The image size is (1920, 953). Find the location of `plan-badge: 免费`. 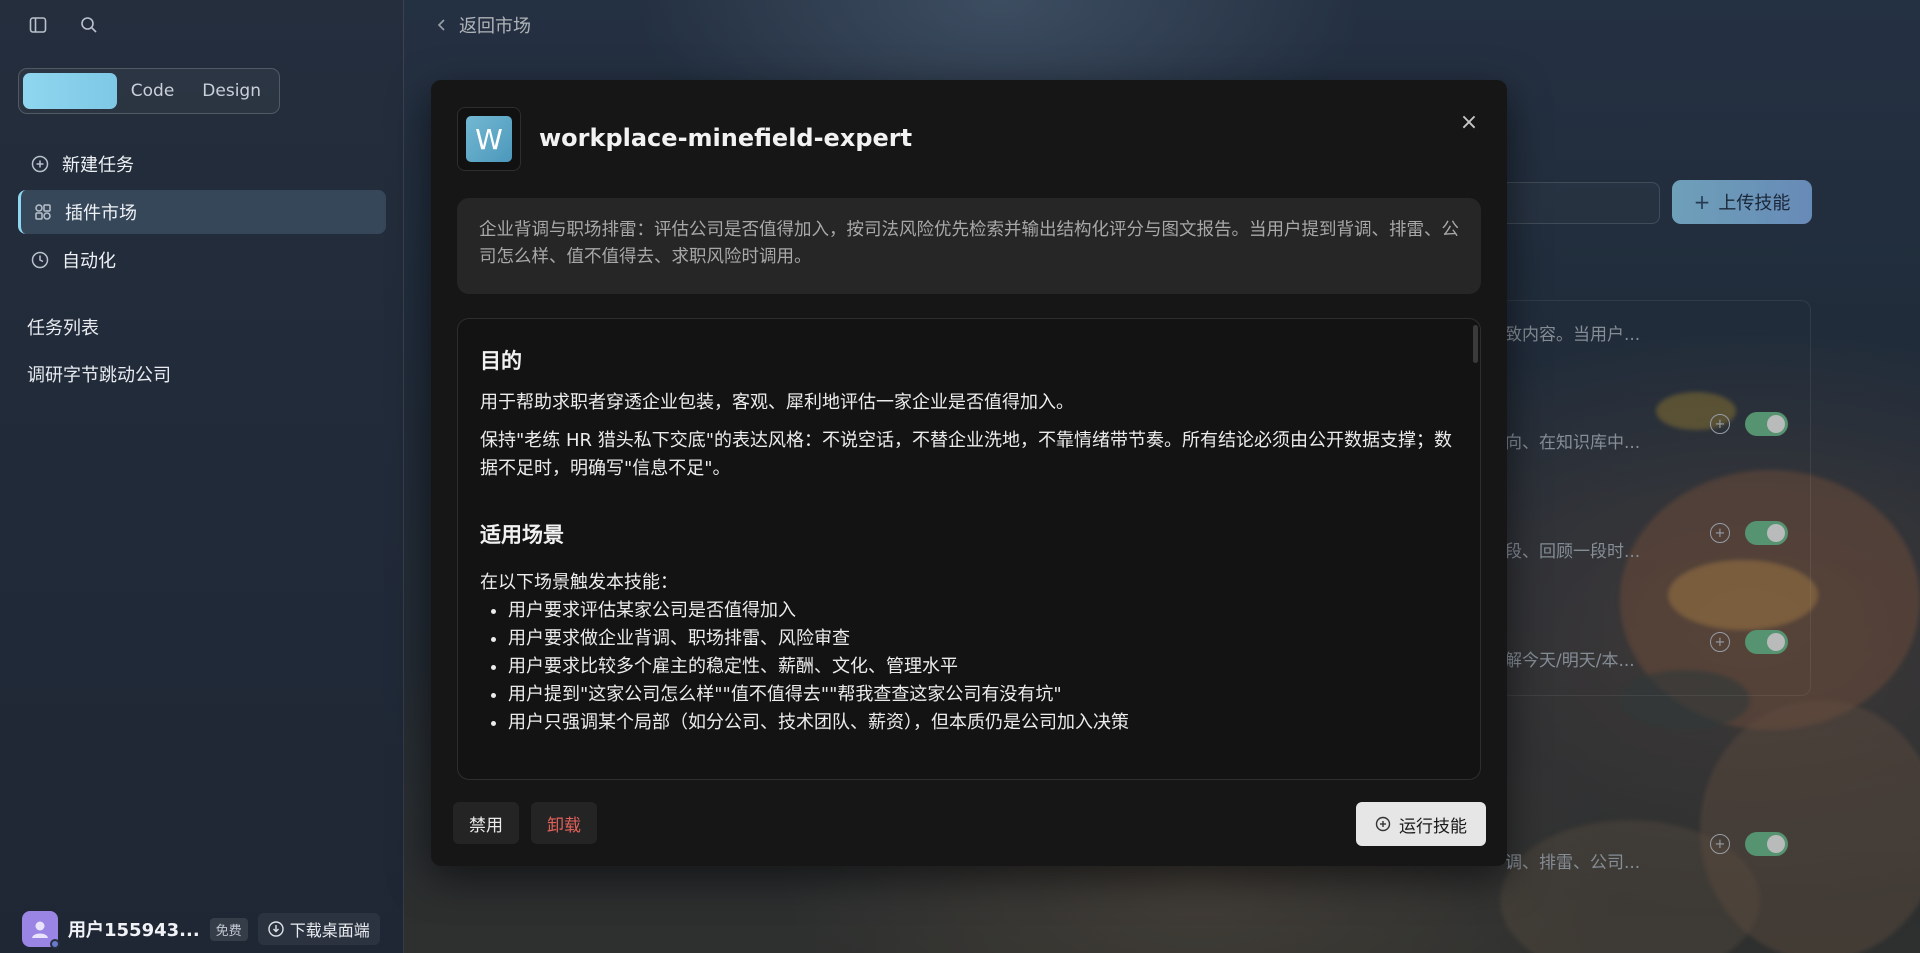

plan-badge: 免费 is located at coordinates (228, 929).